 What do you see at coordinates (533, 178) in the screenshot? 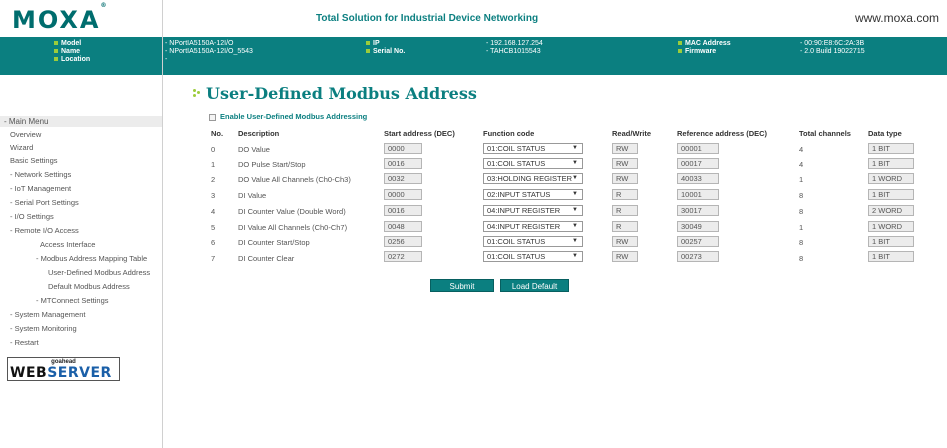
I see `function-code-select: 03:HOLDING REGISTER ▼` at bounding box center [533, 178].